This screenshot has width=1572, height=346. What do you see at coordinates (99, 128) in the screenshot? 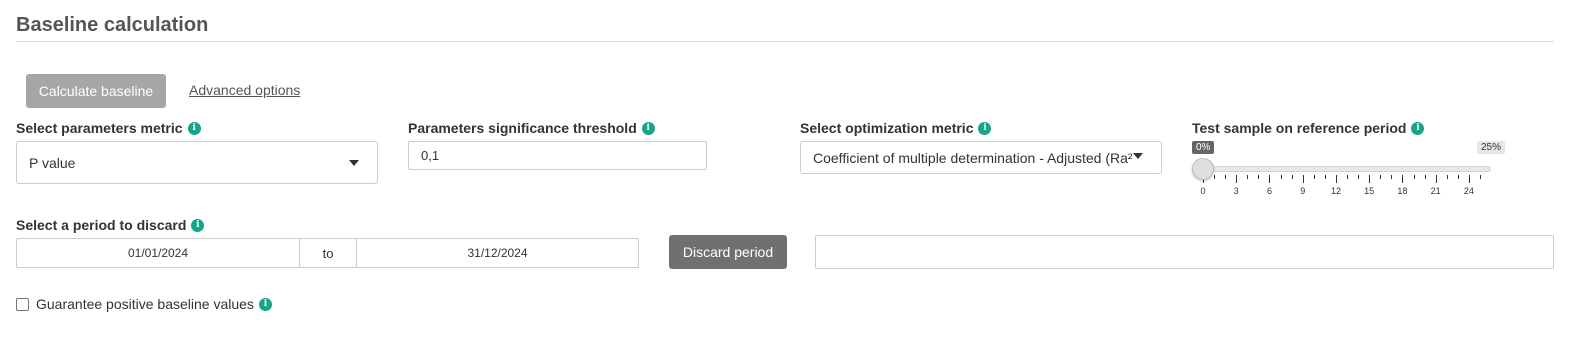
I see `params-metric-label-text: Select parameters metric` at bounding box center [99, 128].